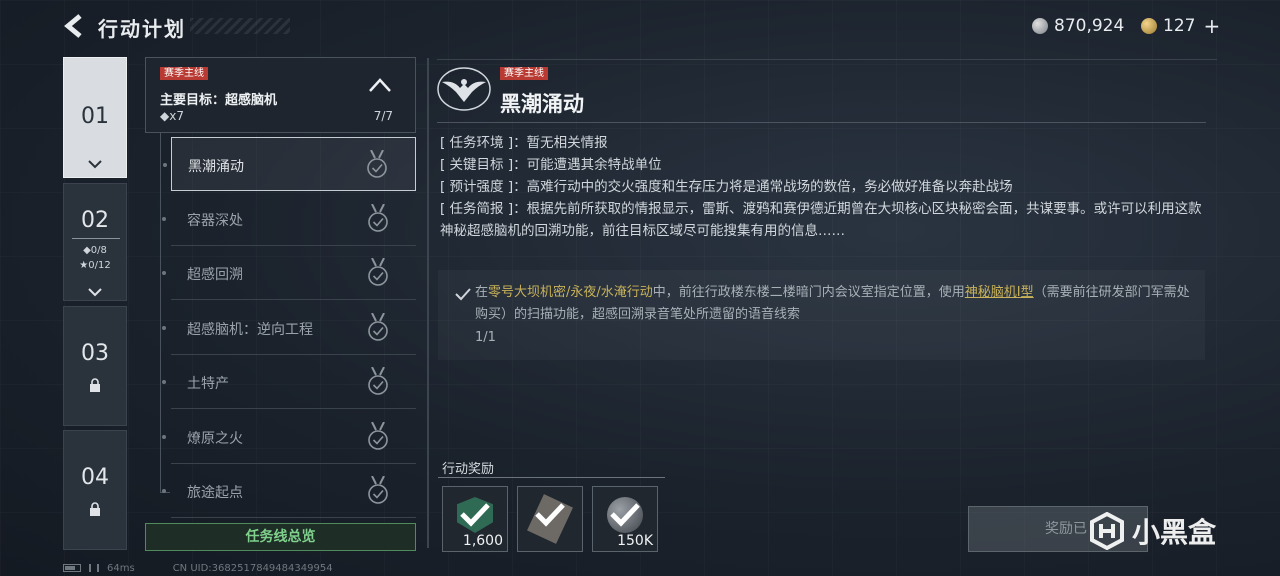  I want to click on uid-value: CN UID:3682517849484349954, so click(252, 568).